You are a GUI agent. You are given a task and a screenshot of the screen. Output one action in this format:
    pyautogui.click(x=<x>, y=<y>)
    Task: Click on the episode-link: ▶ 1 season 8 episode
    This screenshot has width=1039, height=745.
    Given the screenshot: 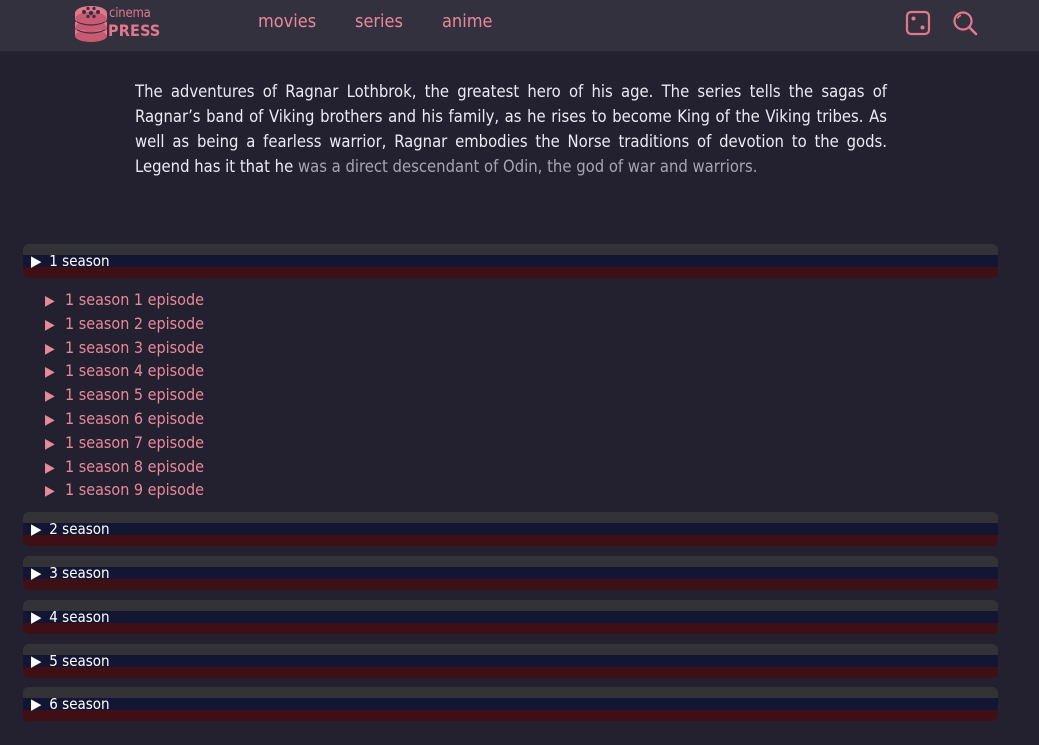 What is the action you would take?
    pyautogui.click(x=124, y=467)
    